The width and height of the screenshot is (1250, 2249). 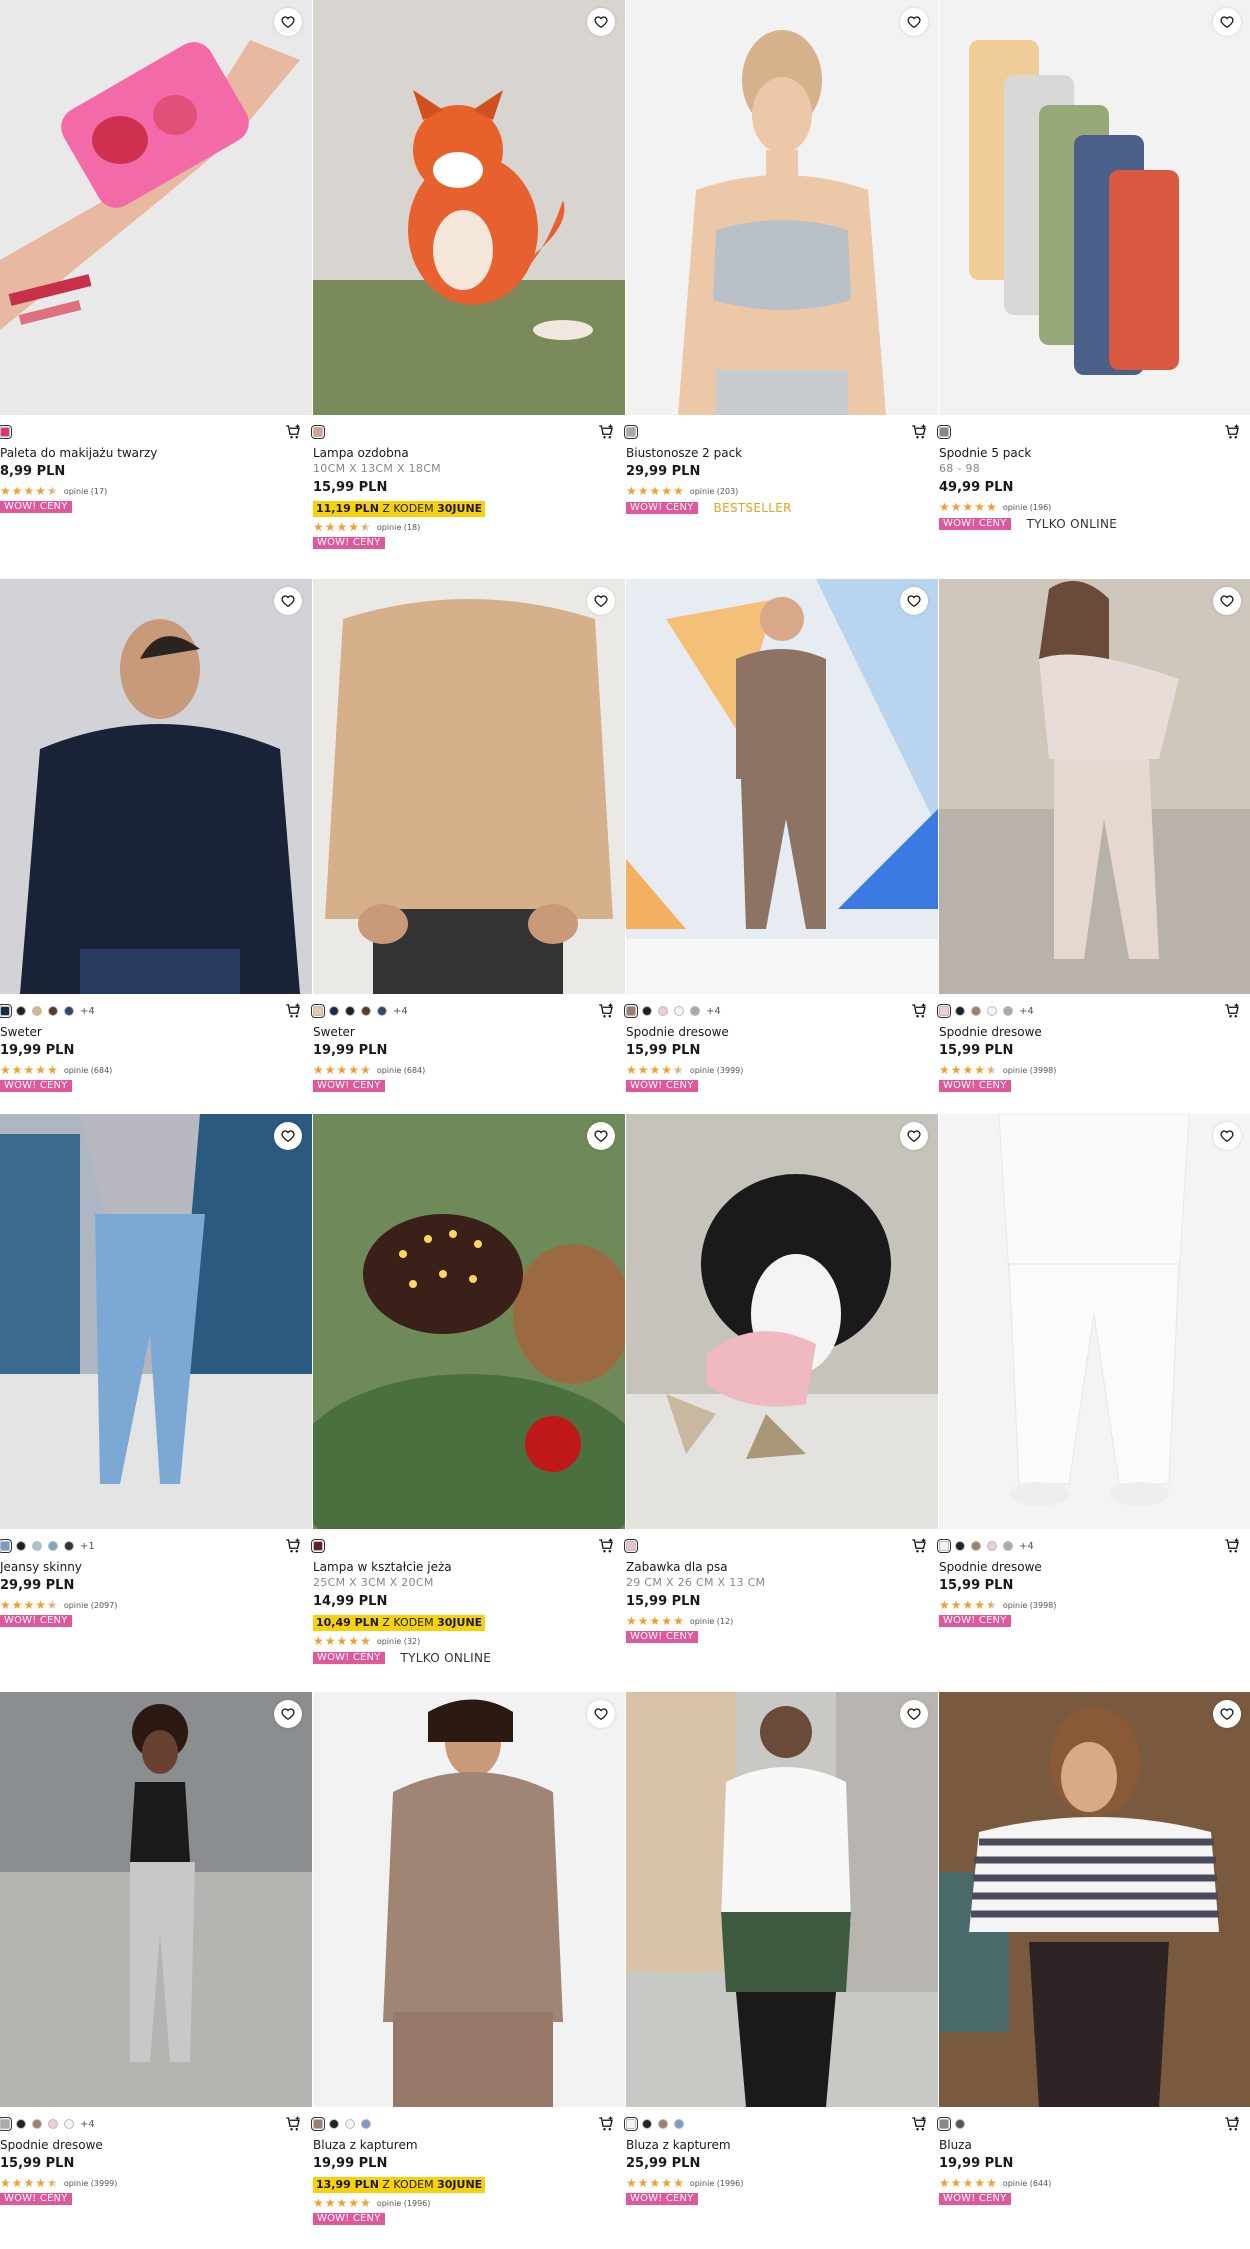 I want to click on opinions-count: opinie (3998), so click(x=1030, y=1070).